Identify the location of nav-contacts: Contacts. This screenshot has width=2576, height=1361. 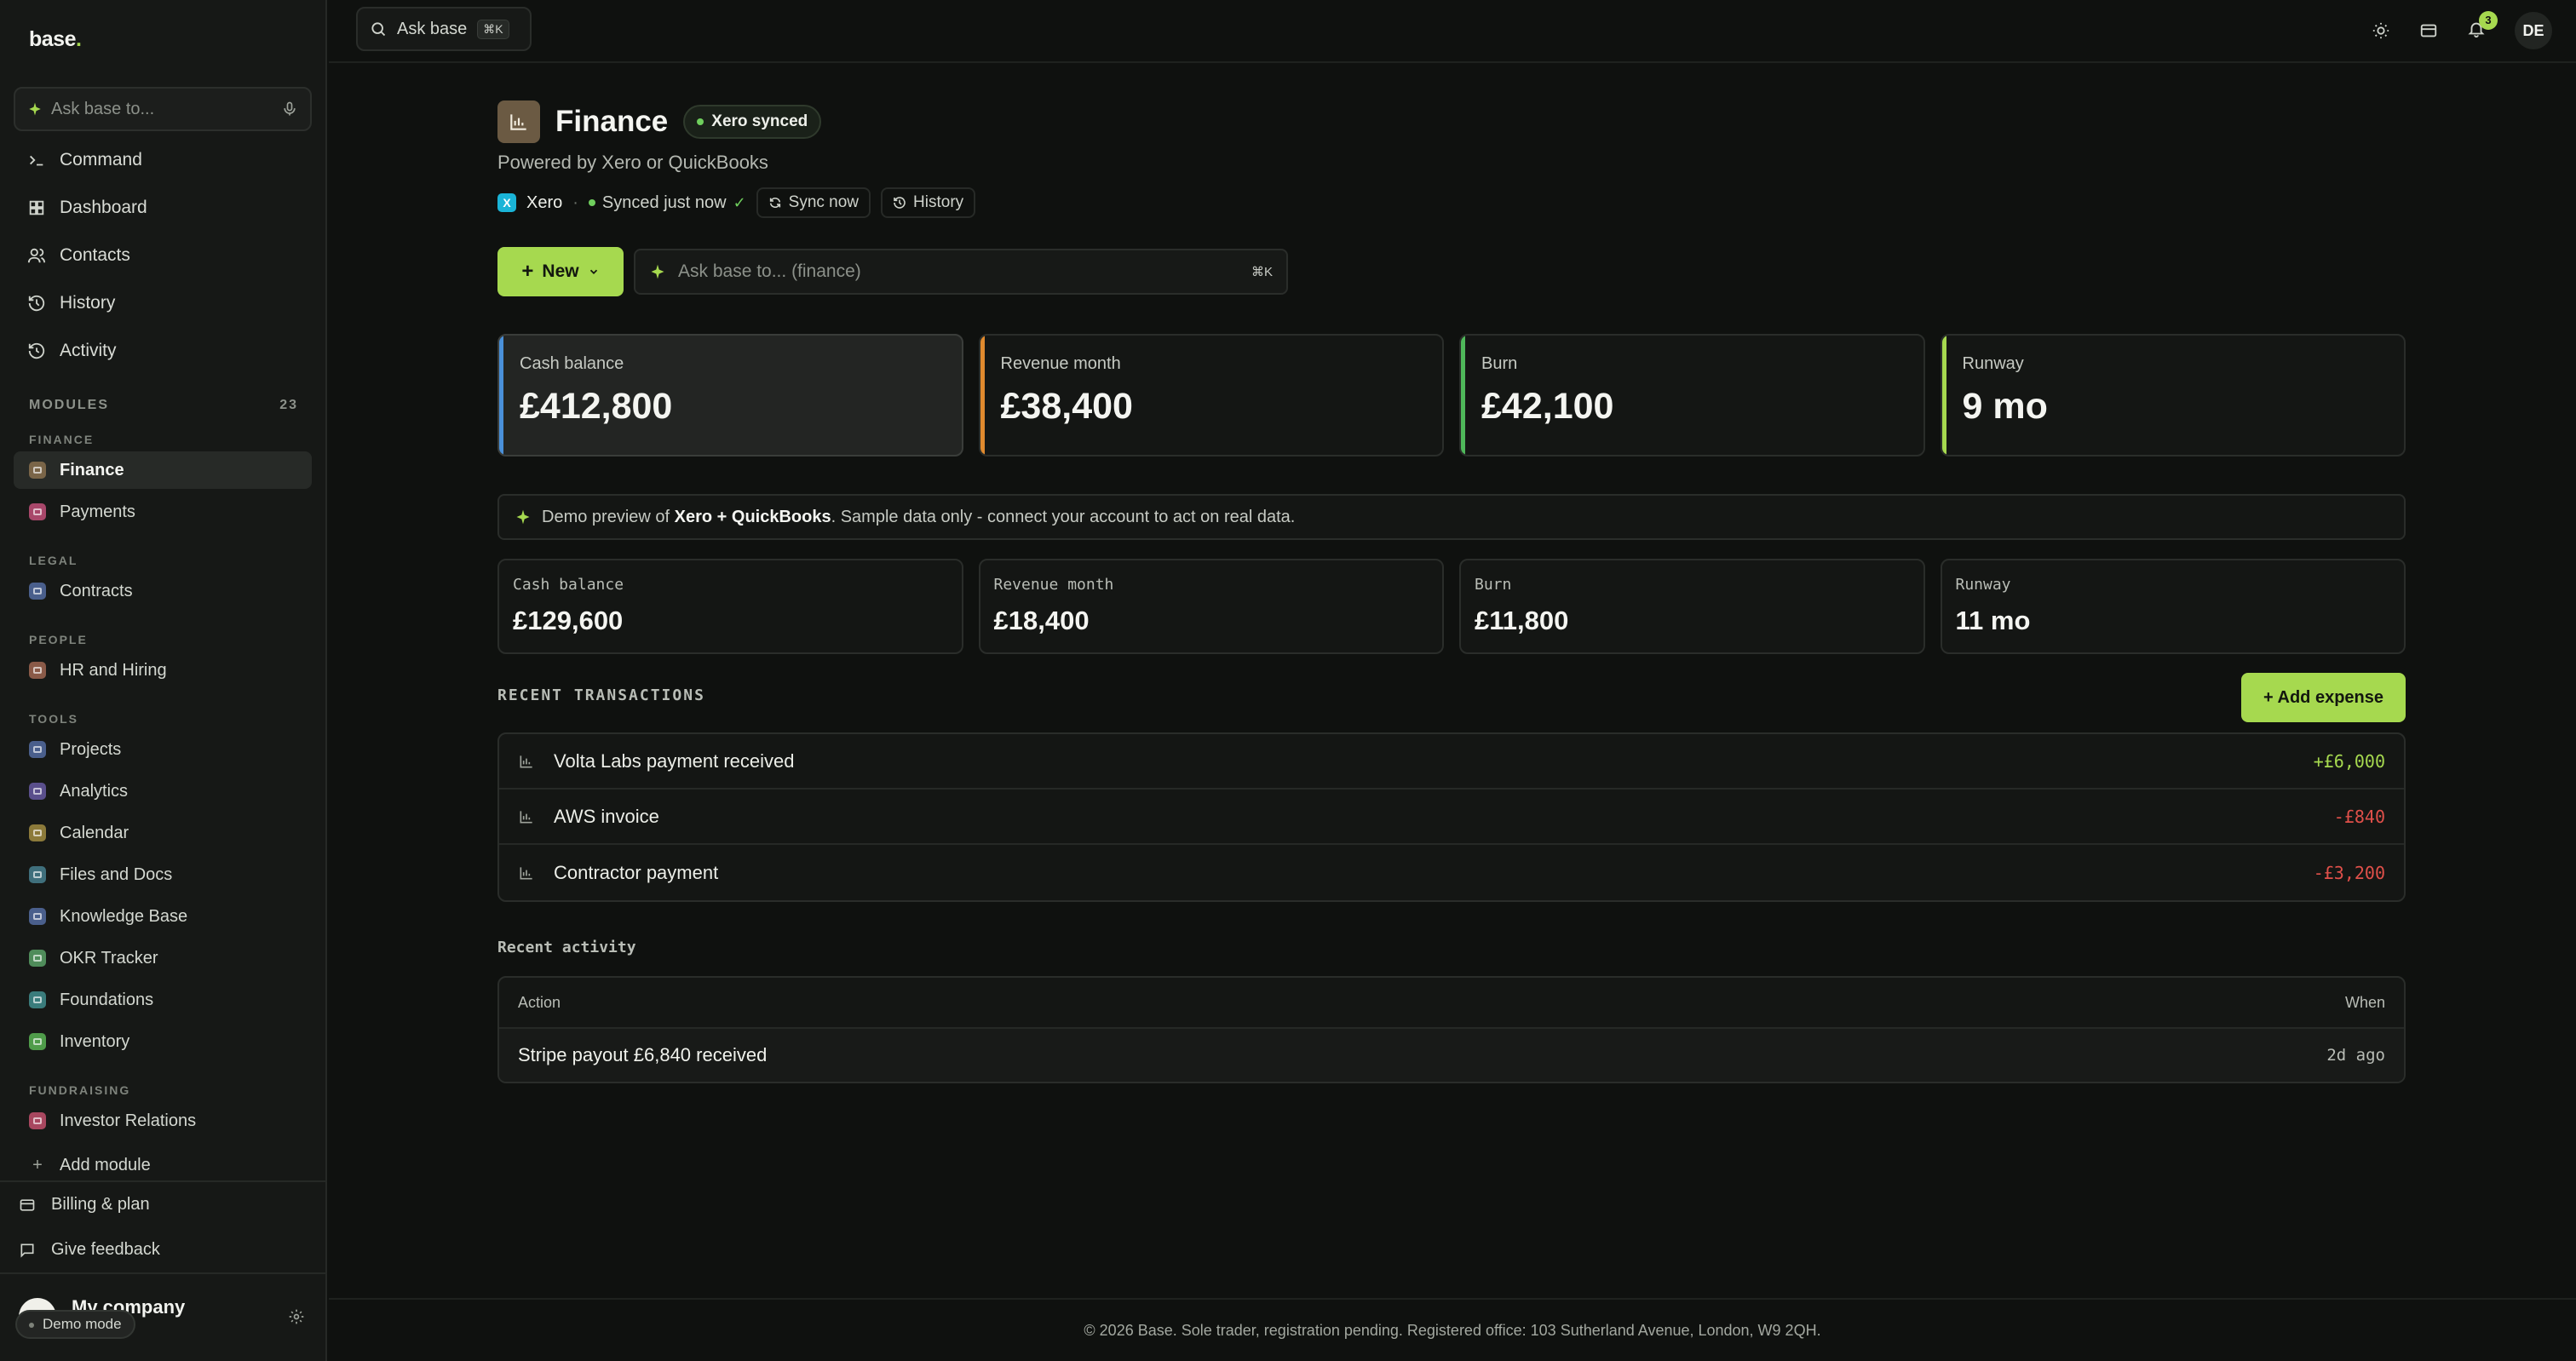
(163, 255).